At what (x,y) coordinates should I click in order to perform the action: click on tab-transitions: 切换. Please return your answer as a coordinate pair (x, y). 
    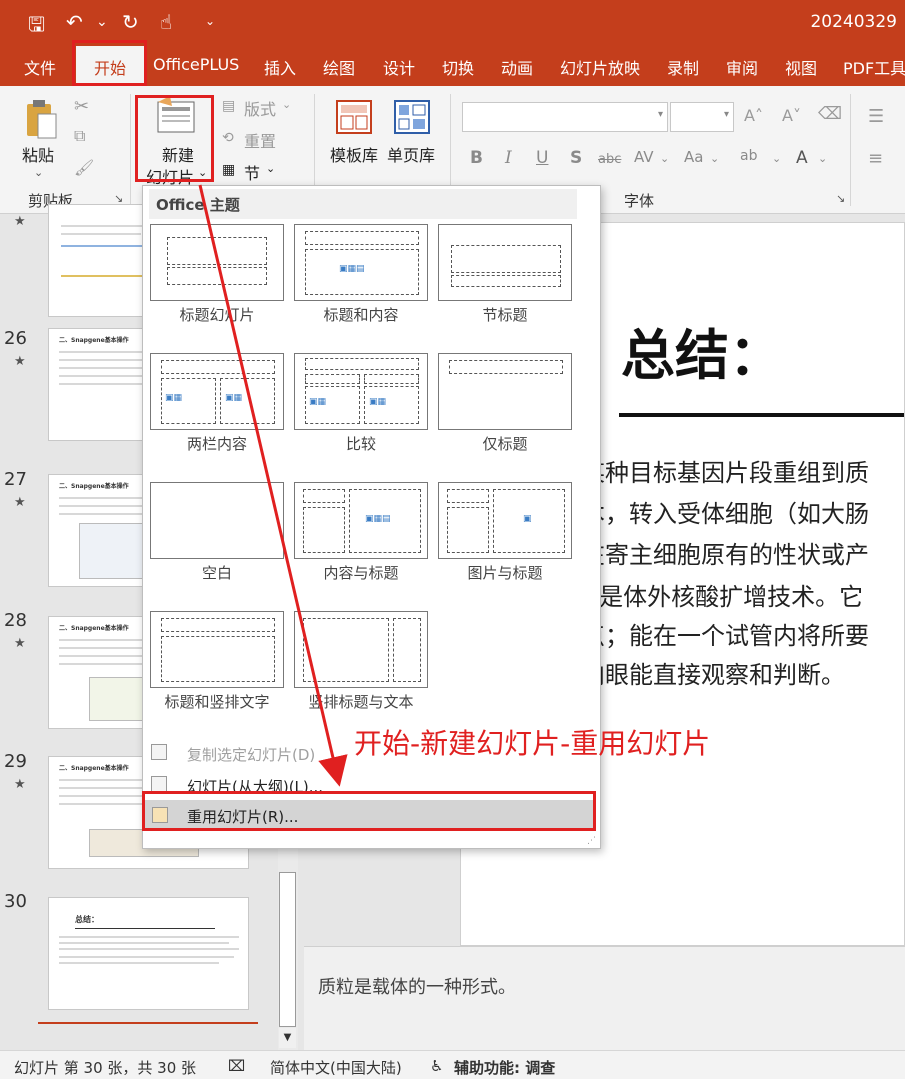
    Looking at the image, I should click on (458, 67).